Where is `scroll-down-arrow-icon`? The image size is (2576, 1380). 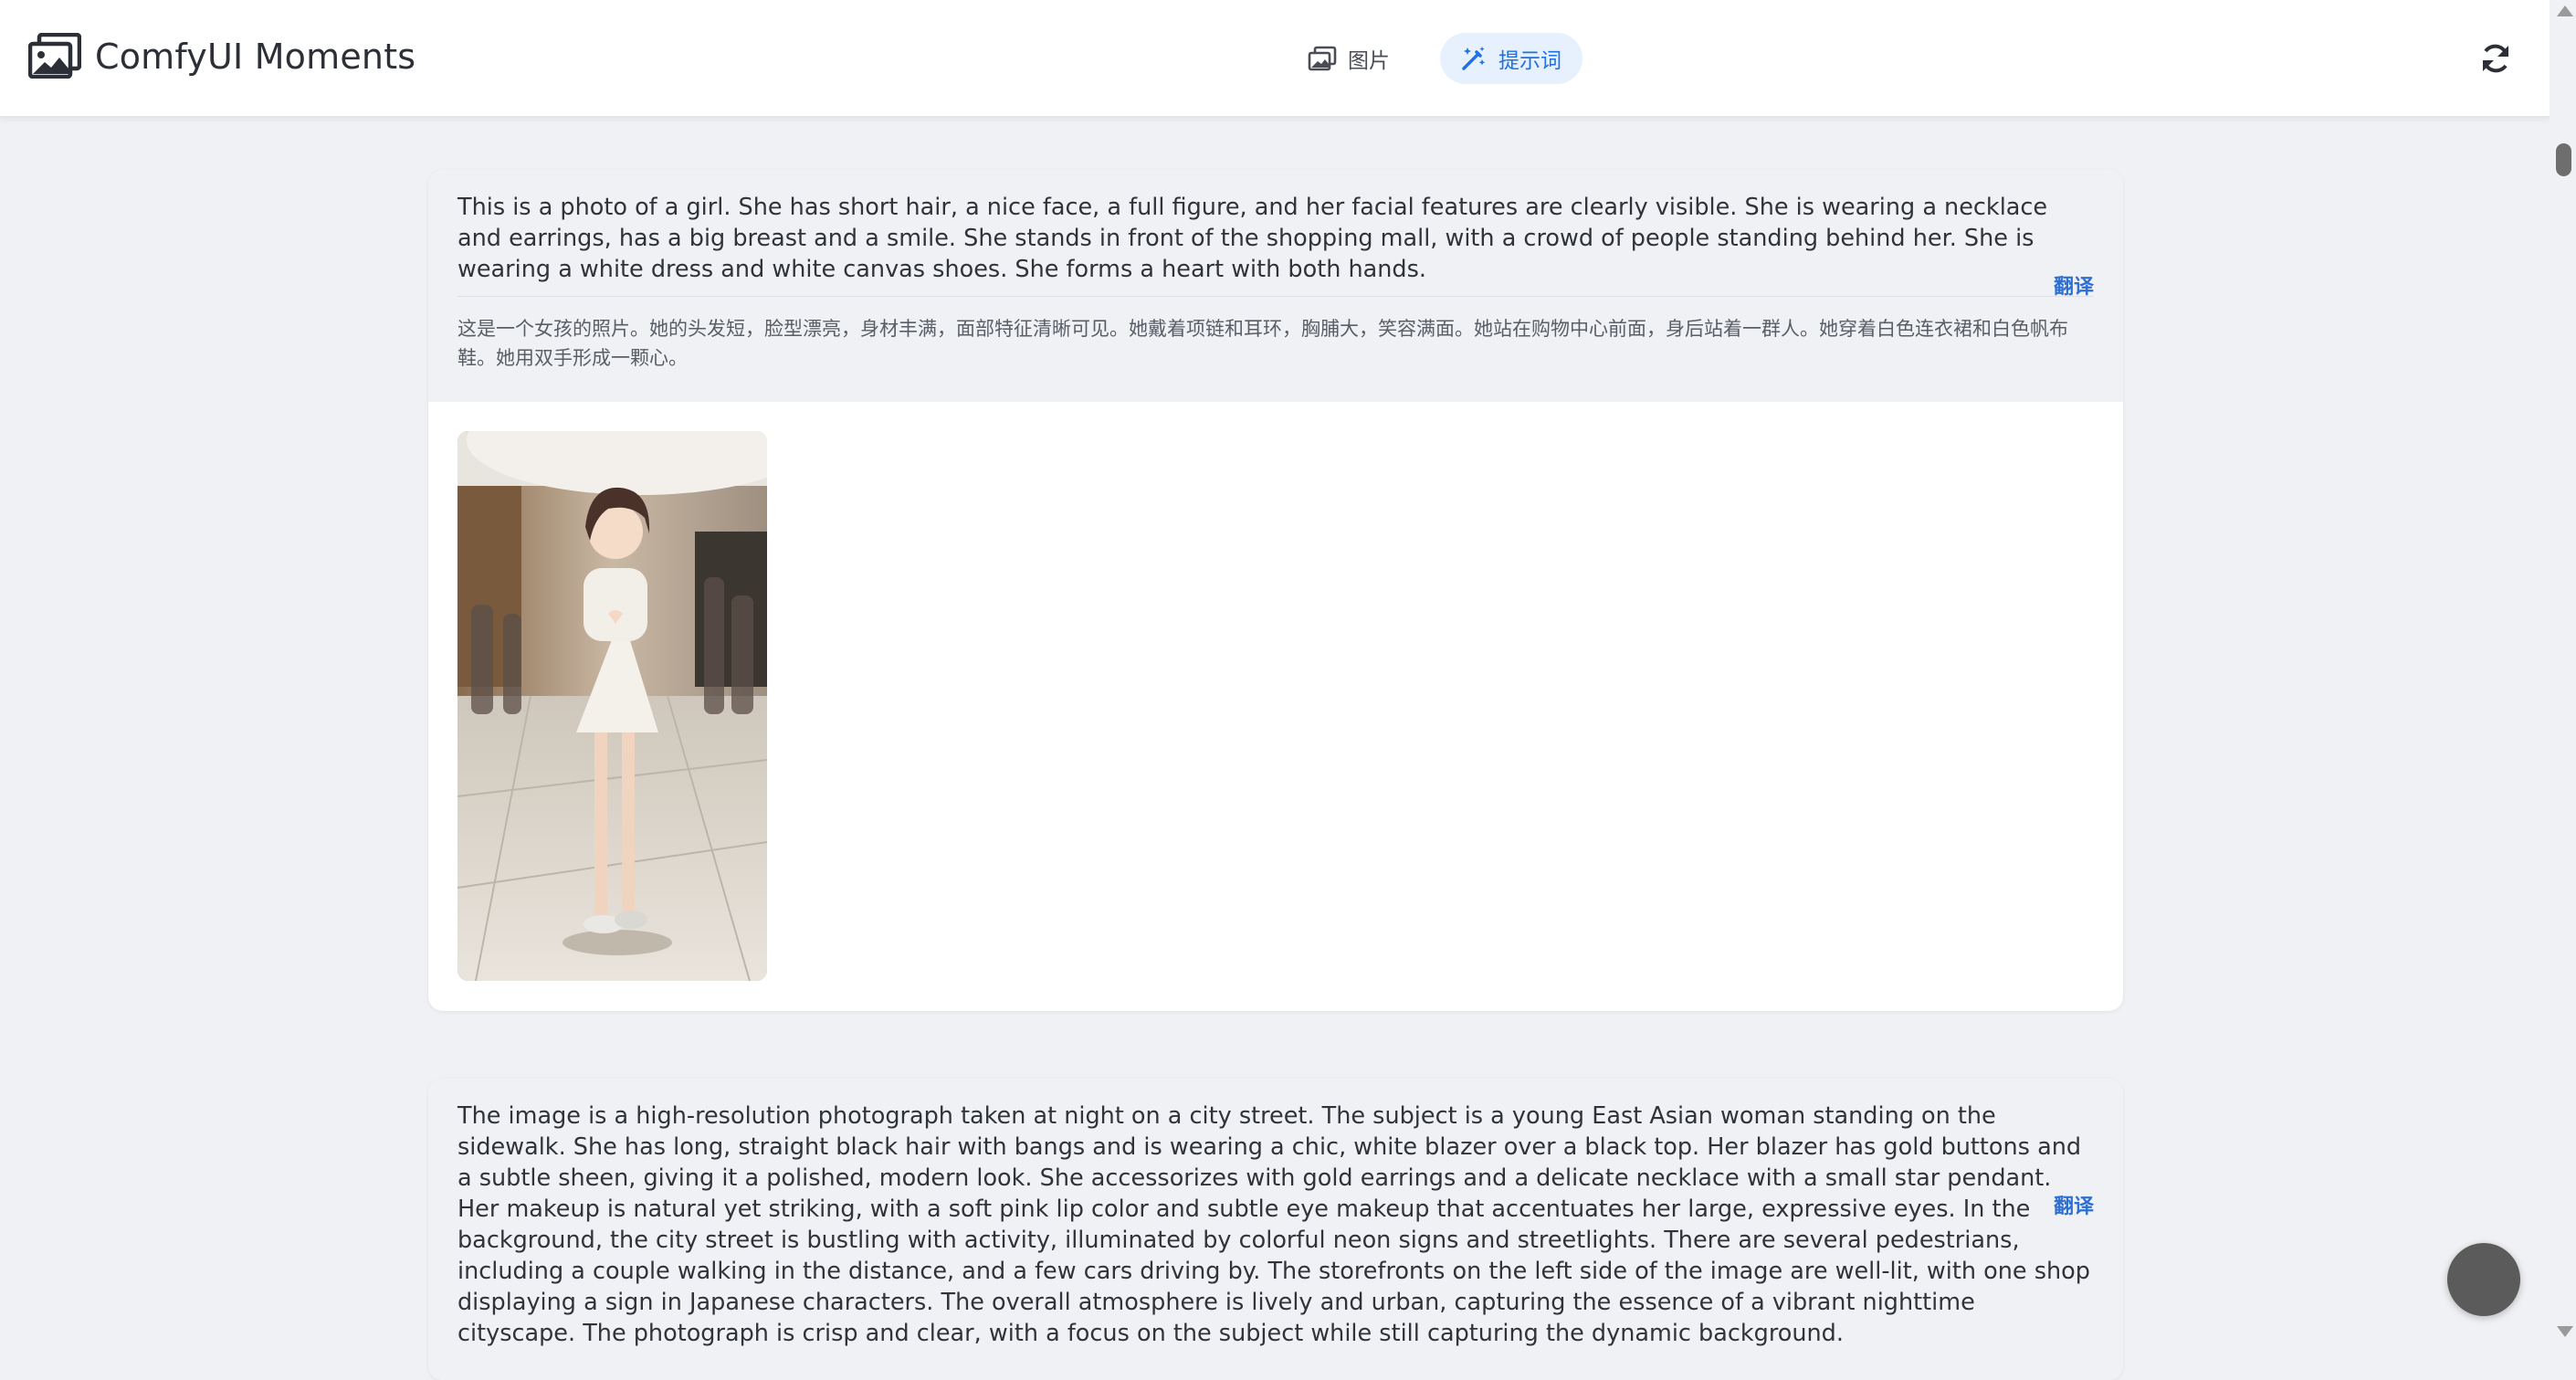 scroll-down-arrow-icon is located at coordinates (2565, 1331).